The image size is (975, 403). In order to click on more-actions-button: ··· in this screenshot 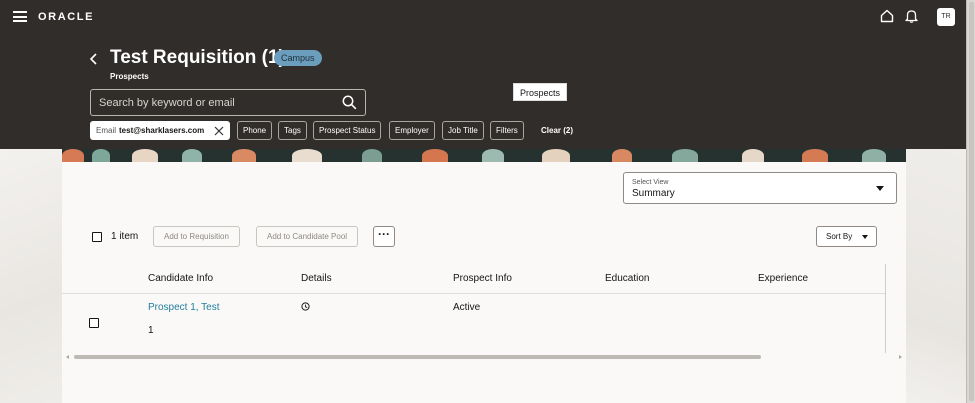, I will do `click(384, 236)`.